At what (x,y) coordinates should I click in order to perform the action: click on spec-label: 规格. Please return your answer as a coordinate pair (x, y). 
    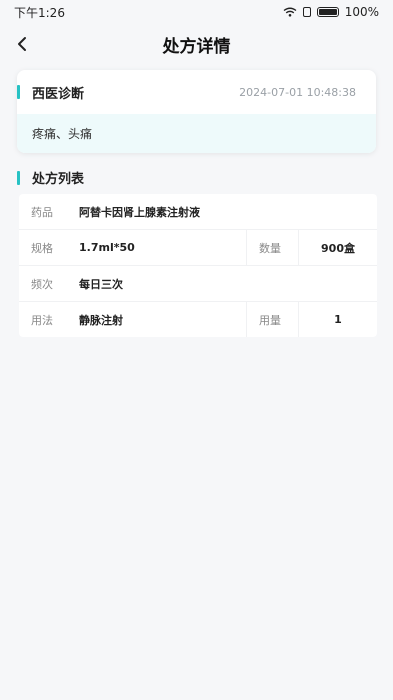
    Looking at the image, I should click on (42, 248).